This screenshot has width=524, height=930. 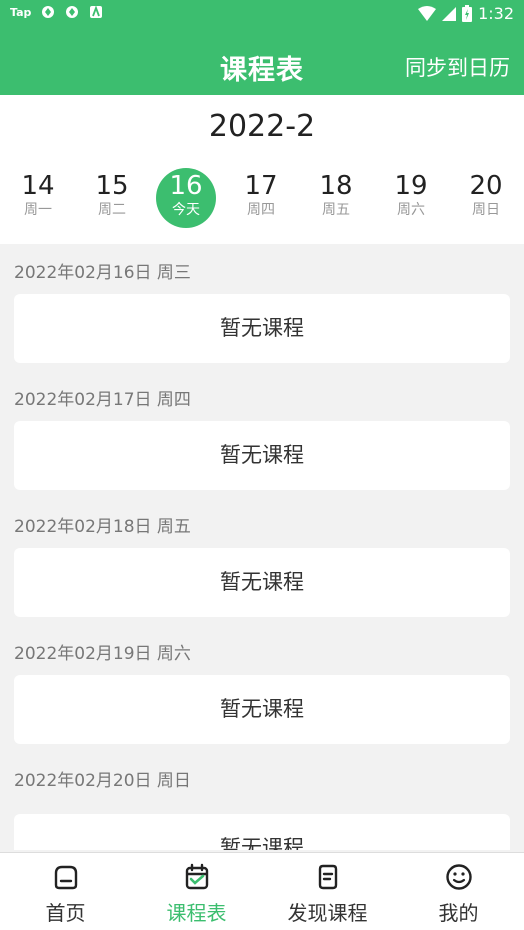 What do you see at coordinates (38, 186) in the screenshot?
I see `day-number: 14` at bounding box center [38, 186].